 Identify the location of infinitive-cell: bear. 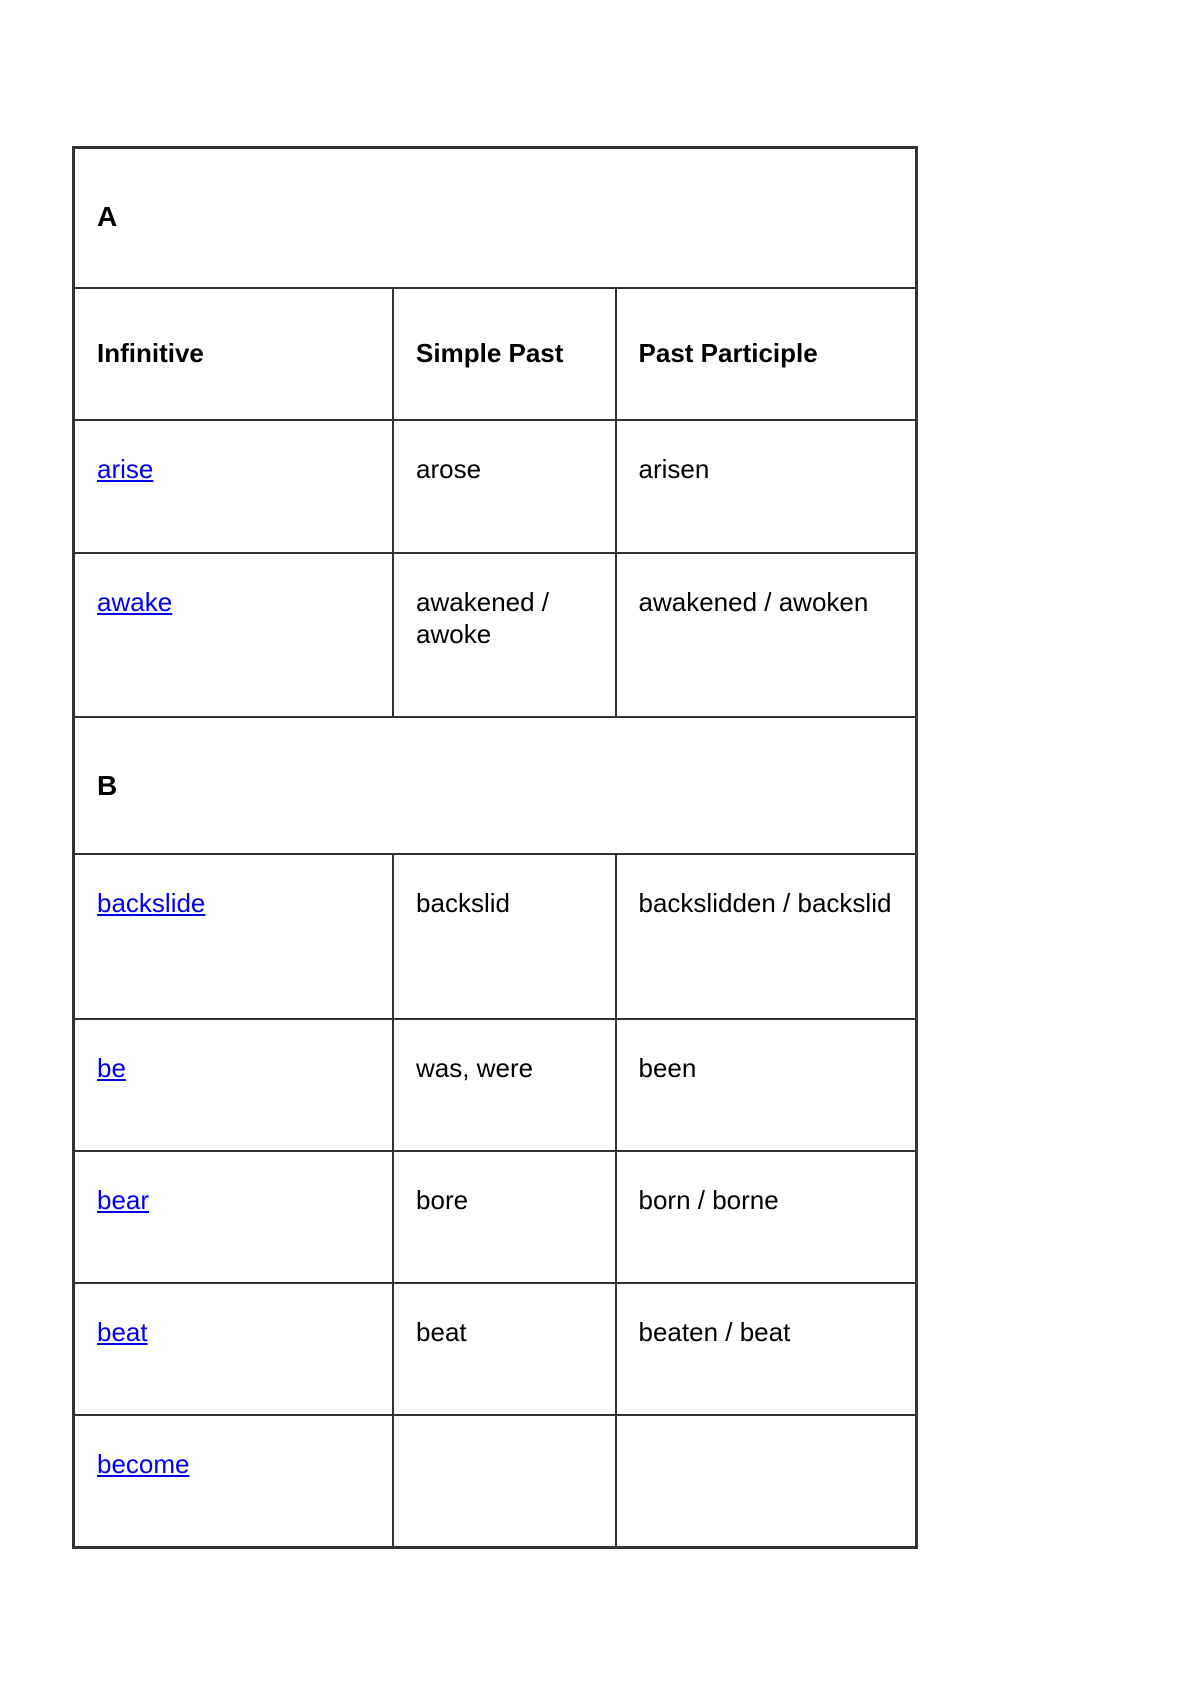
(233, 1216).